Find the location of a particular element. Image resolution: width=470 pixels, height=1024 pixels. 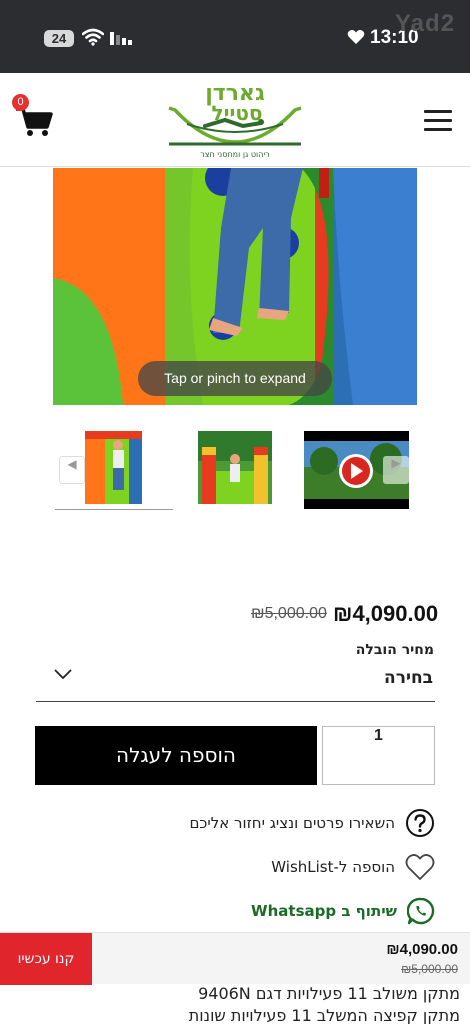

question-circle-icon is located at coordinates (420, 823).